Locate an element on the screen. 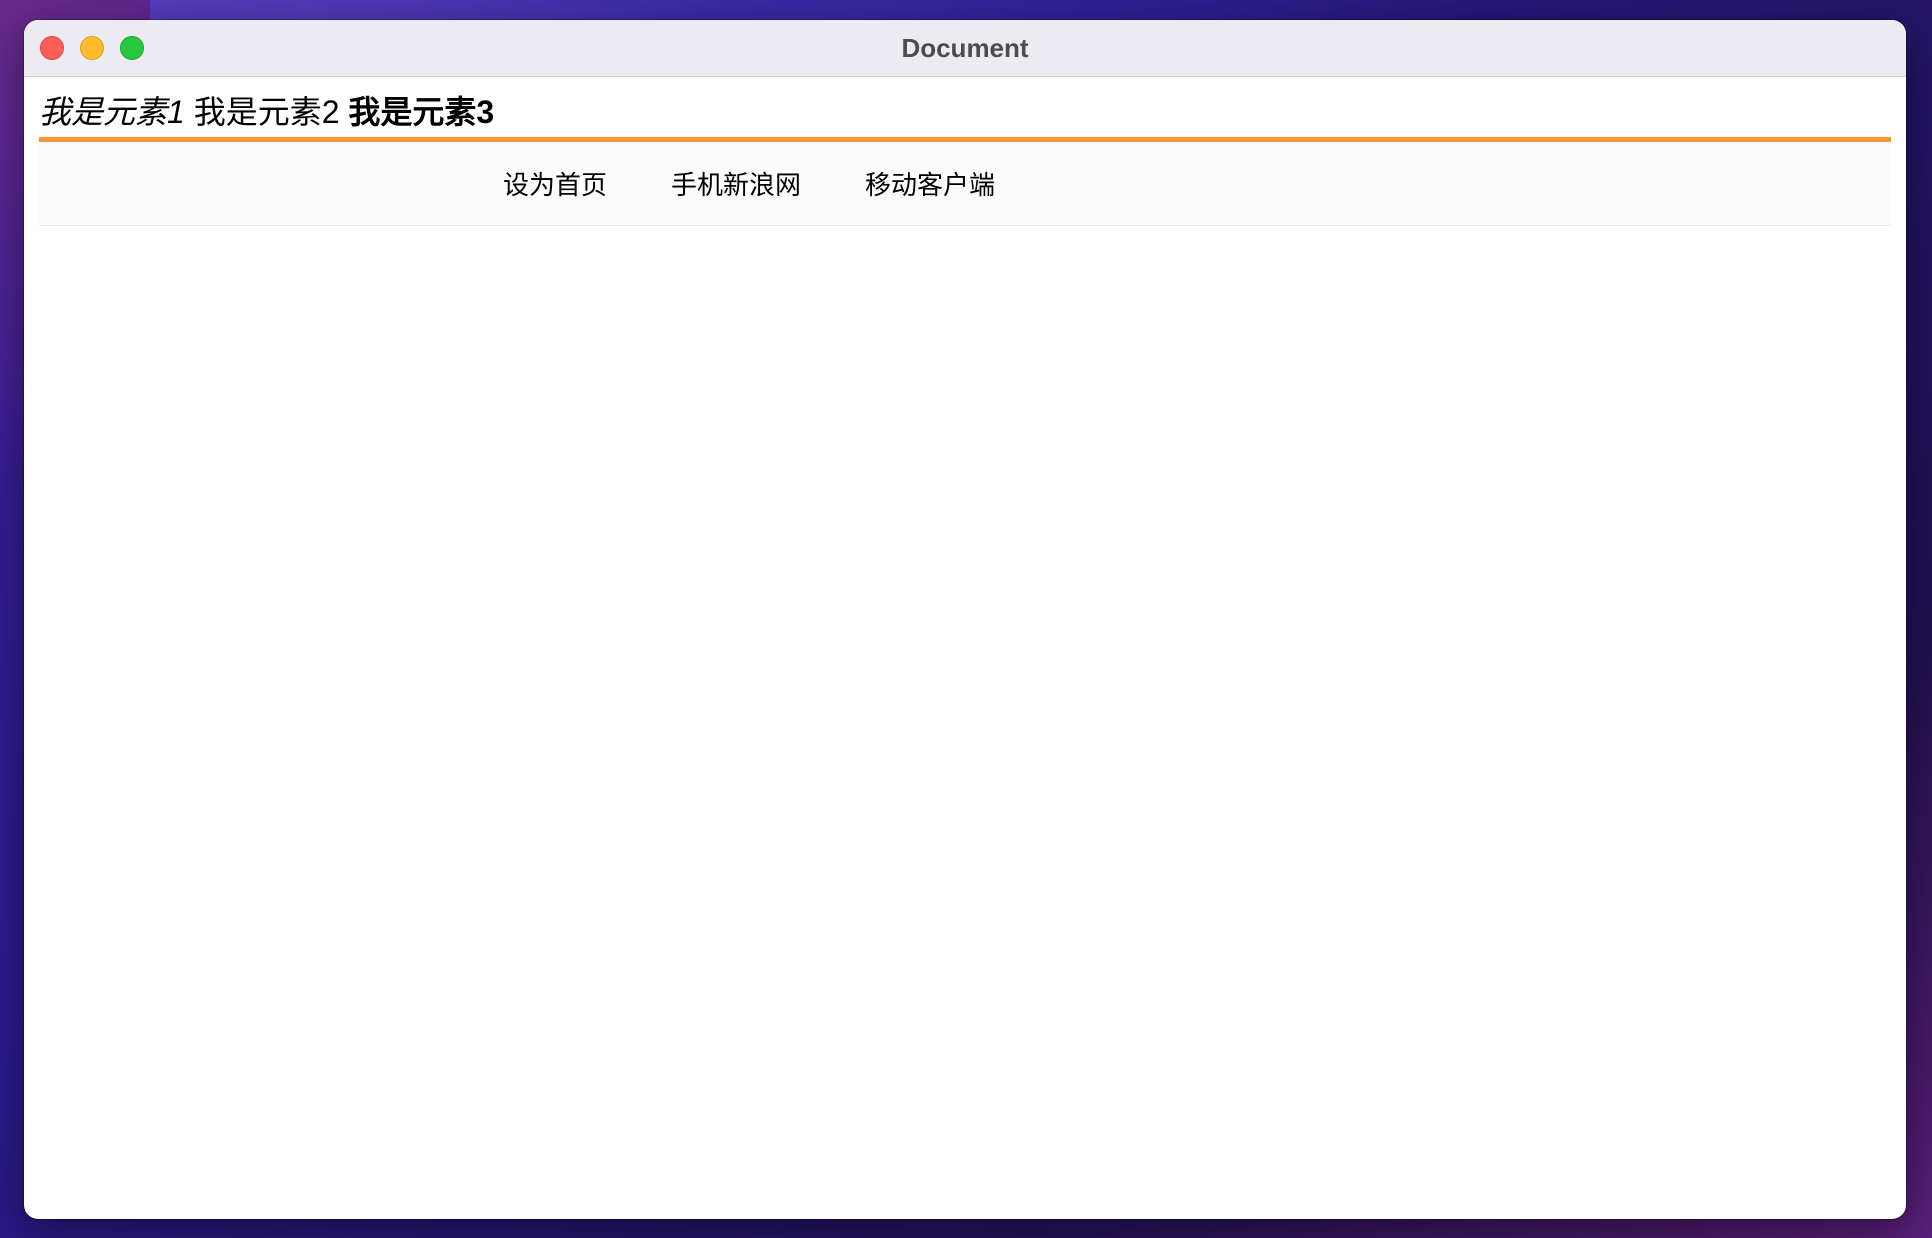  element-1-italic: 我是元素1 is located at coordinates (112, 112).